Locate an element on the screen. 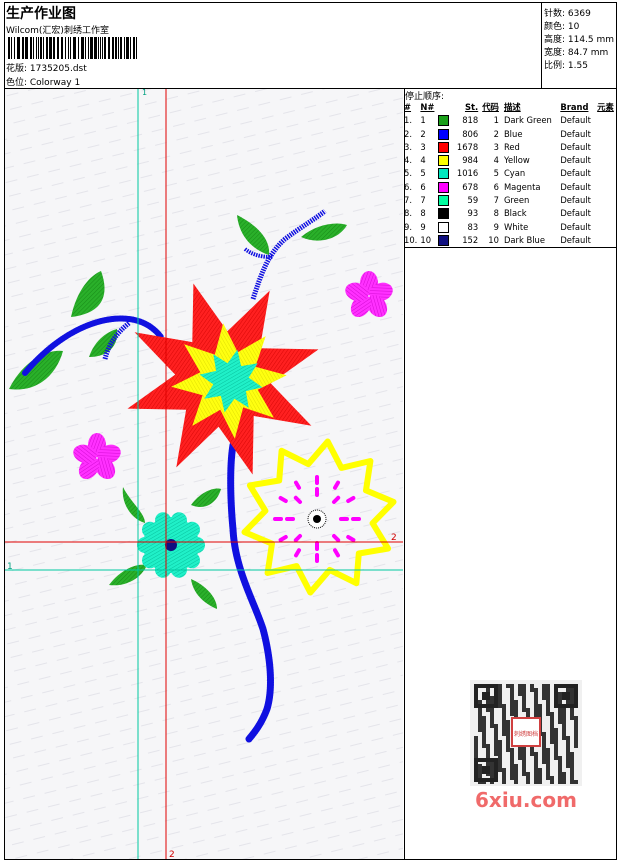 The height and width of the screenshot is (861, 620). colorway-label: 色位: Colorway 1 is located at coordinates (43, 83).